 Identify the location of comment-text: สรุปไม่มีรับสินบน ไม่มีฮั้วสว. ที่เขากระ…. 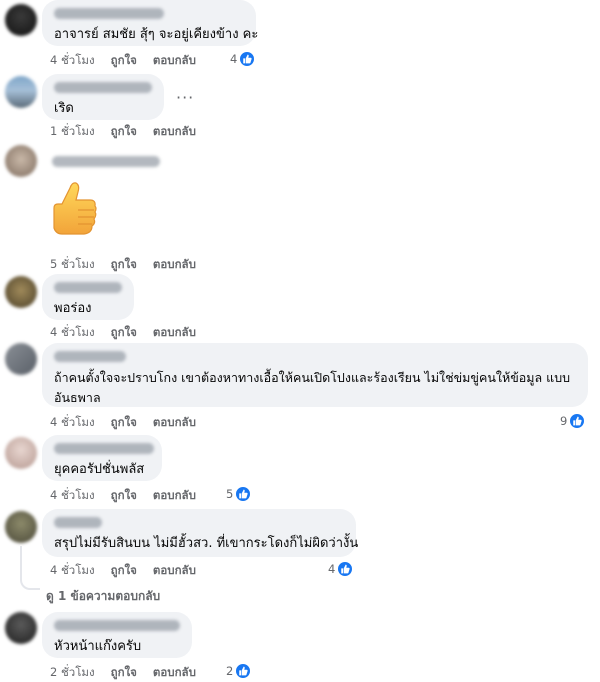
(206, 543).